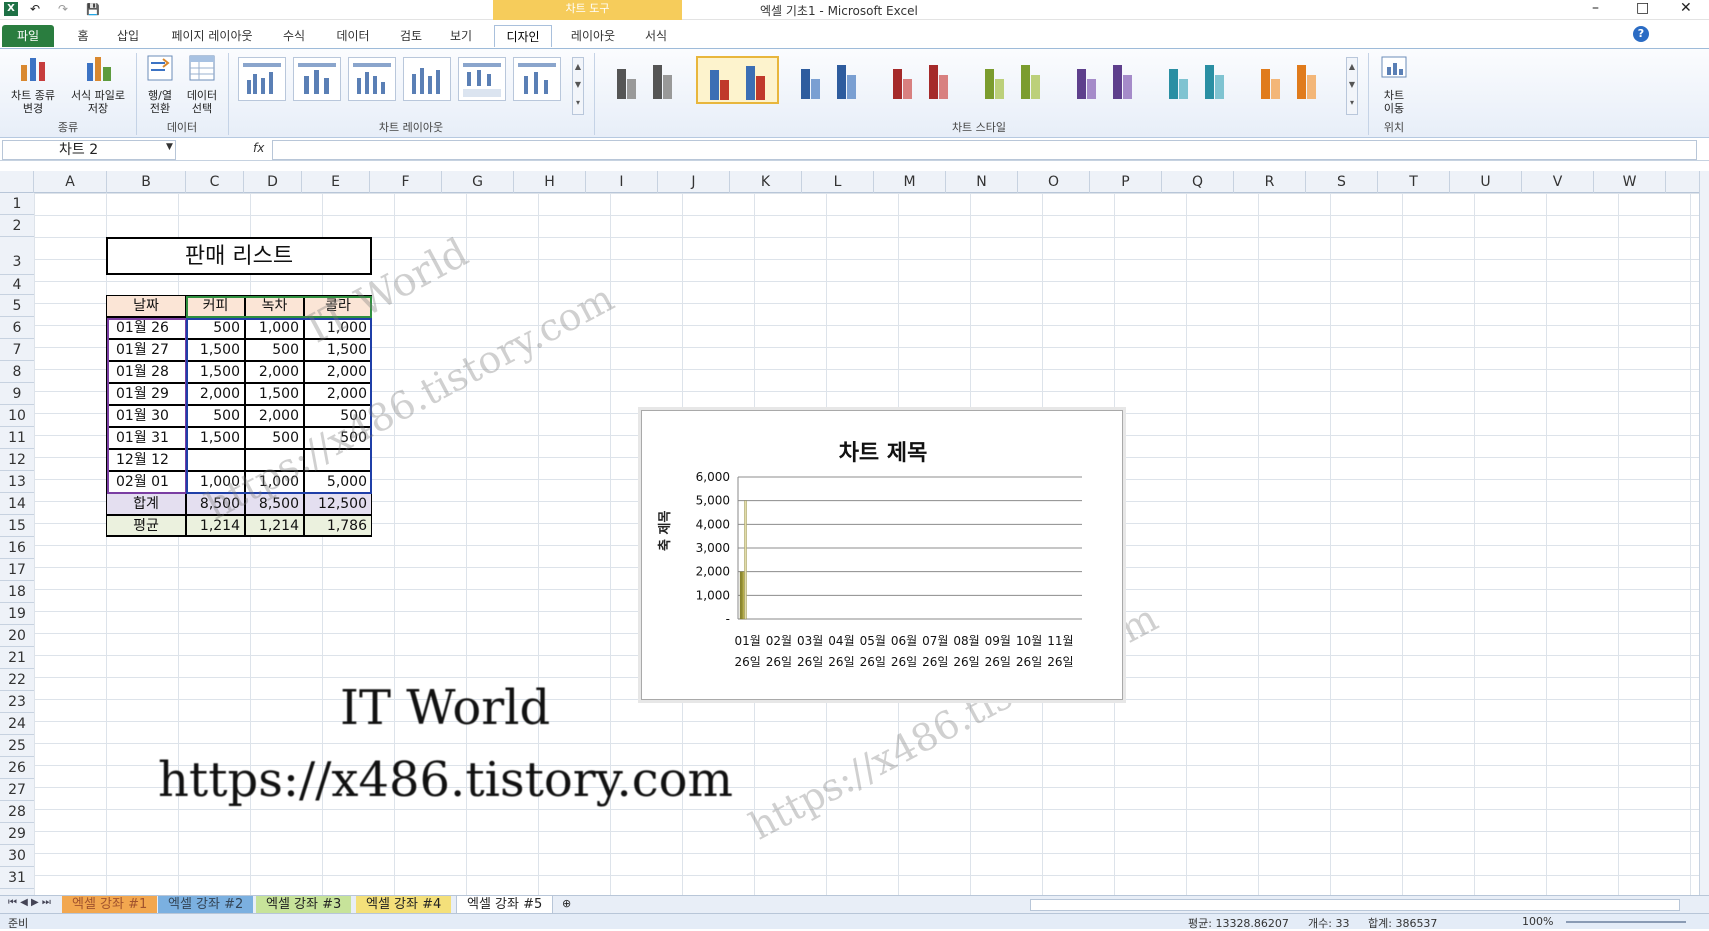  Describe the element at coordinates (984, 150) in the screenshot. I see `formula-input` at that location.